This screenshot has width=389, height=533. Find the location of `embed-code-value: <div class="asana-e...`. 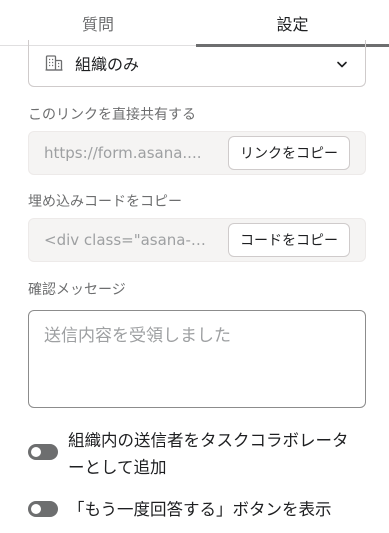

embed-code-value: <div class="asana-e... is located at coordinates (128, 240).